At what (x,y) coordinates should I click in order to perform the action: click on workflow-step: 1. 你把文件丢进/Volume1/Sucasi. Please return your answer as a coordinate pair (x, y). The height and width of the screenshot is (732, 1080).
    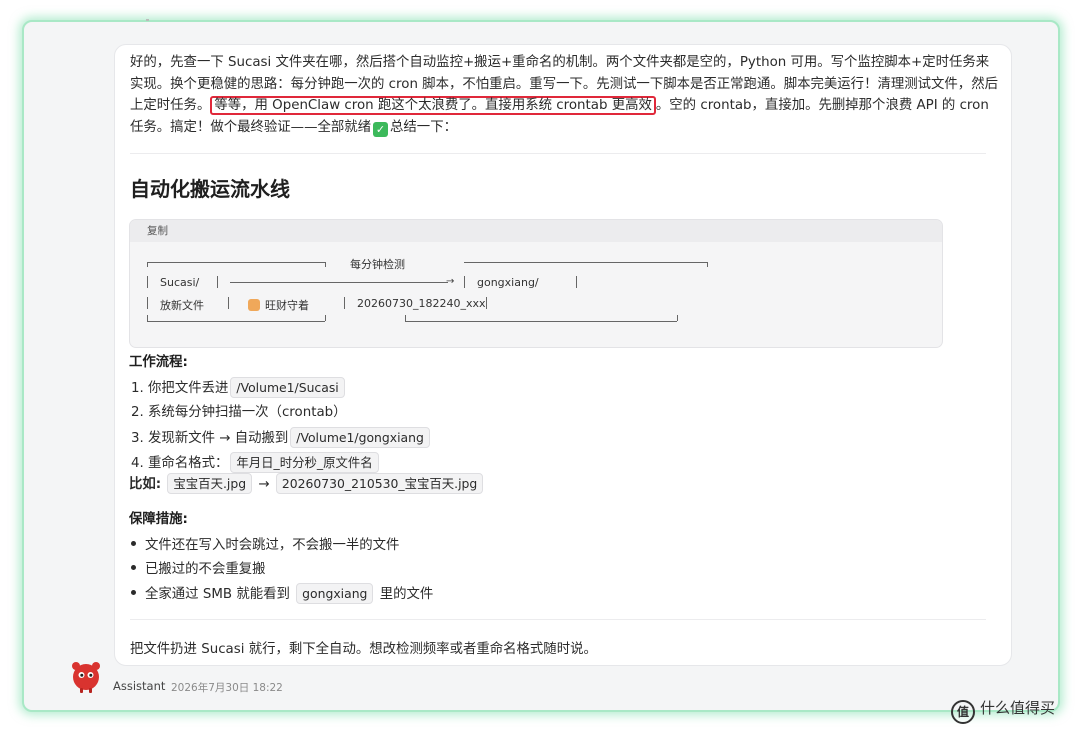
    Looking at the image, I should click on (239, 388).